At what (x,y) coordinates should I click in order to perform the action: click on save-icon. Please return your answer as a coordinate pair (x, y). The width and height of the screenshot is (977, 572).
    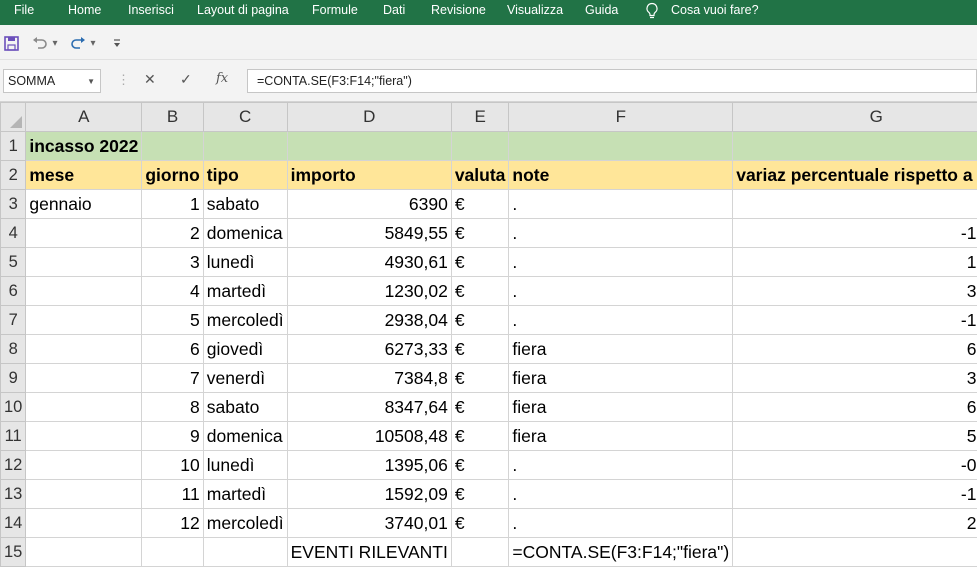
    Looking at the image, I should click on (11, 43).